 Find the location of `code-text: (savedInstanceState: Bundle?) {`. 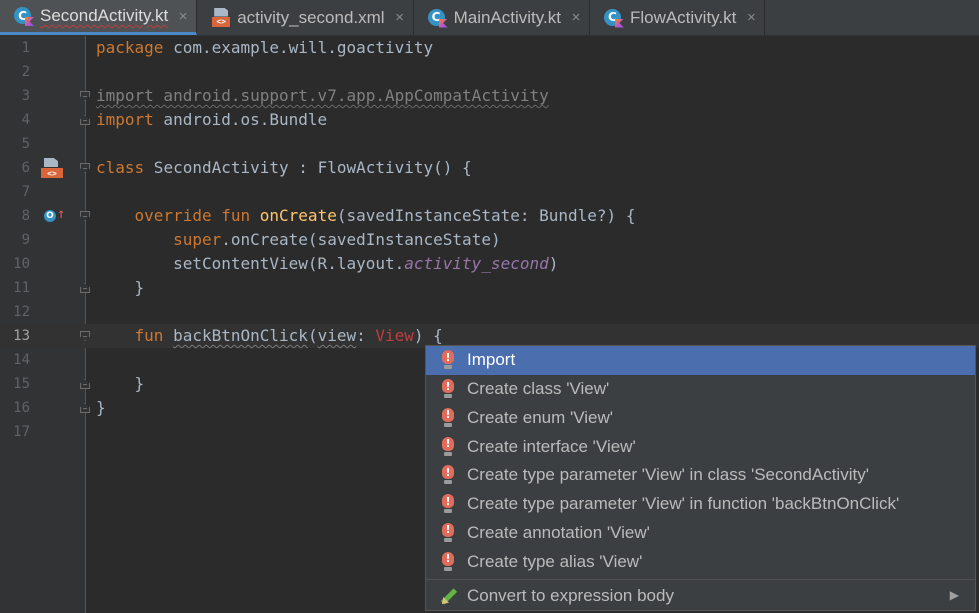

code-text: (savedInstanceState: Bundle?) { is located at coordinates (486, 215).